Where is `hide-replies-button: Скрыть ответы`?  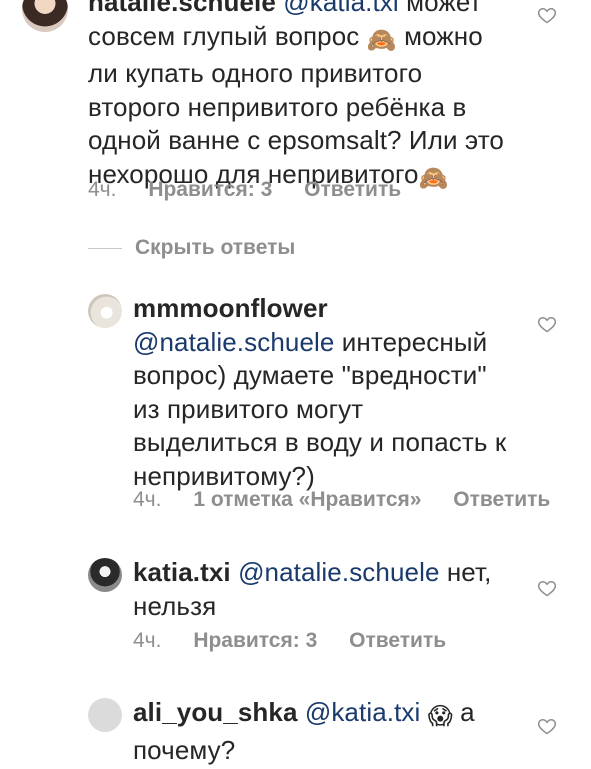
hide-replies-button: Скрыть ответы is located at coordinates (215, 248).